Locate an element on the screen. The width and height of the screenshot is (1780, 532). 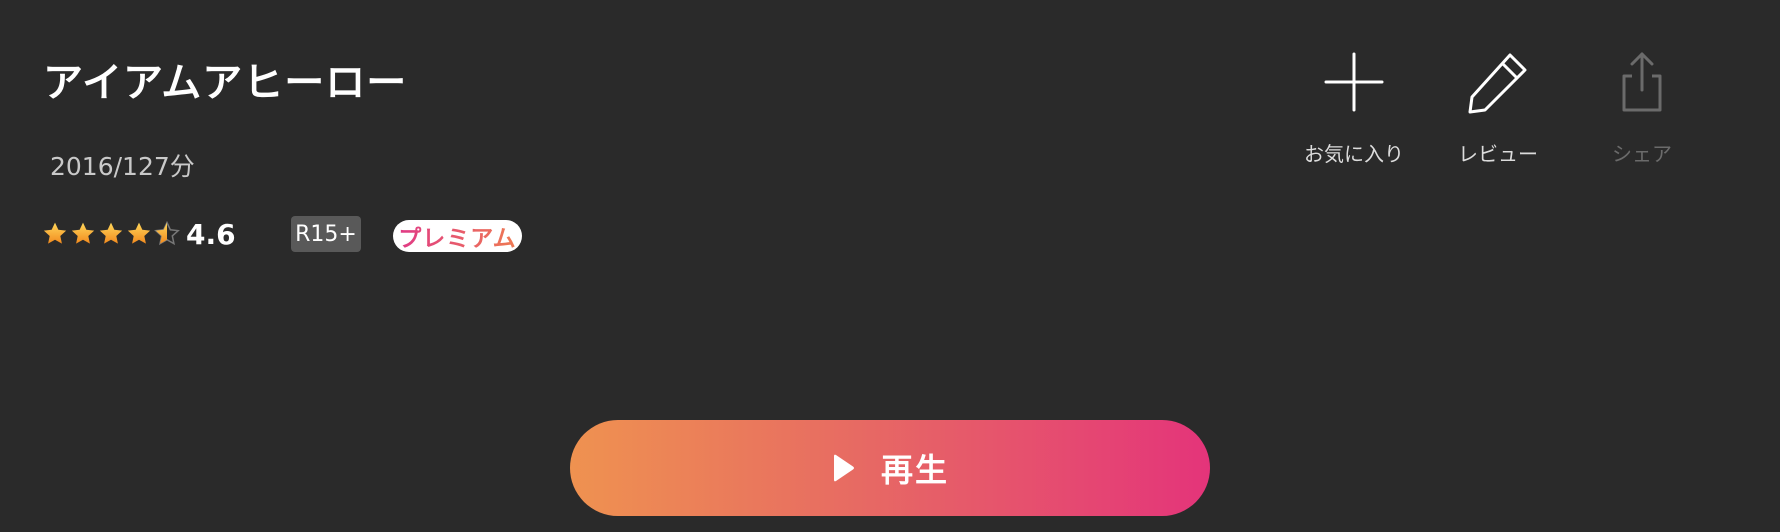
content-title: アイアムアヒーロー is located at coordinates (225, 83).